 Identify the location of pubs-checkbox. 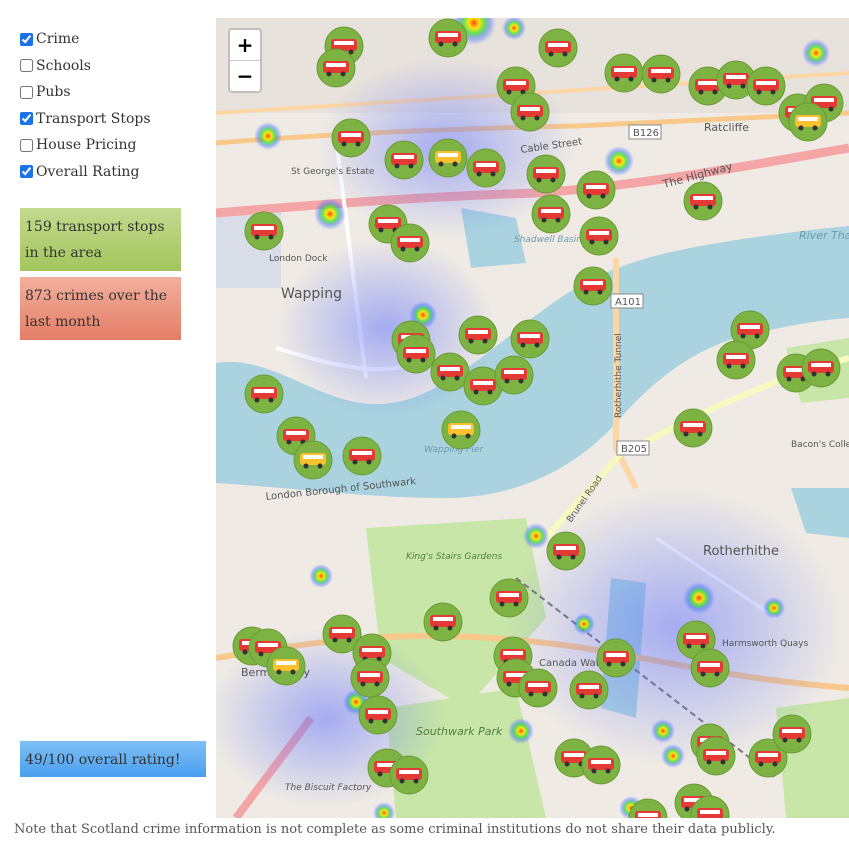
(26, 92).